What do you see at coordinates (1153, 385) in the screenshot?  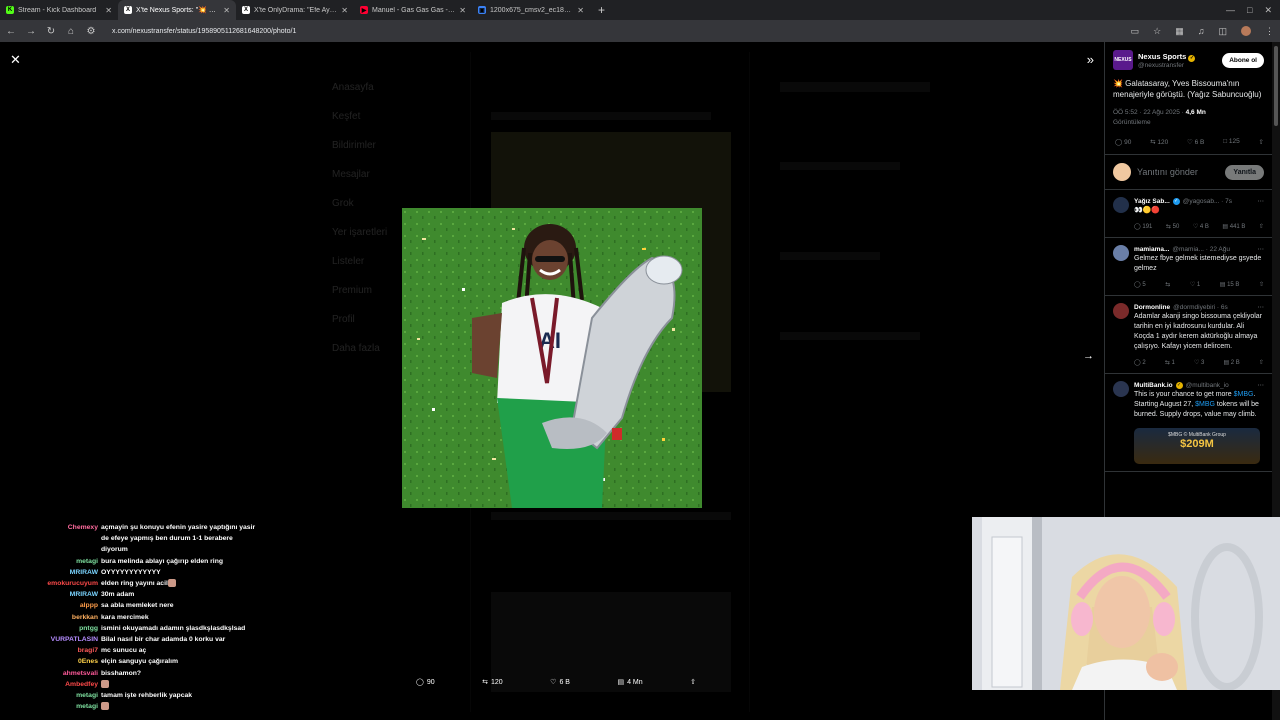 I see `reply-author-name: MultiBank.io` at bounding box center [1153, 385].